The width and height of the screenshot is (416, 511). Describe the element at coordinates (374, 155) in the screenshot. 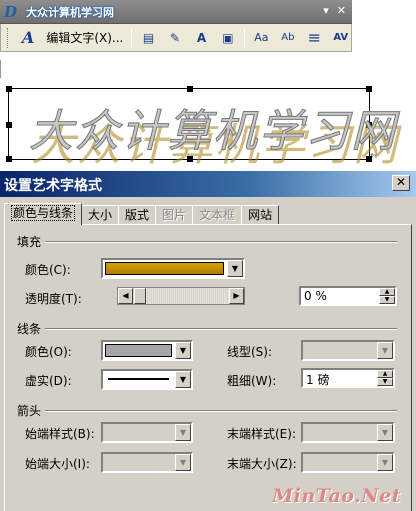

I see `paragraph-mark: ↵` at that location.